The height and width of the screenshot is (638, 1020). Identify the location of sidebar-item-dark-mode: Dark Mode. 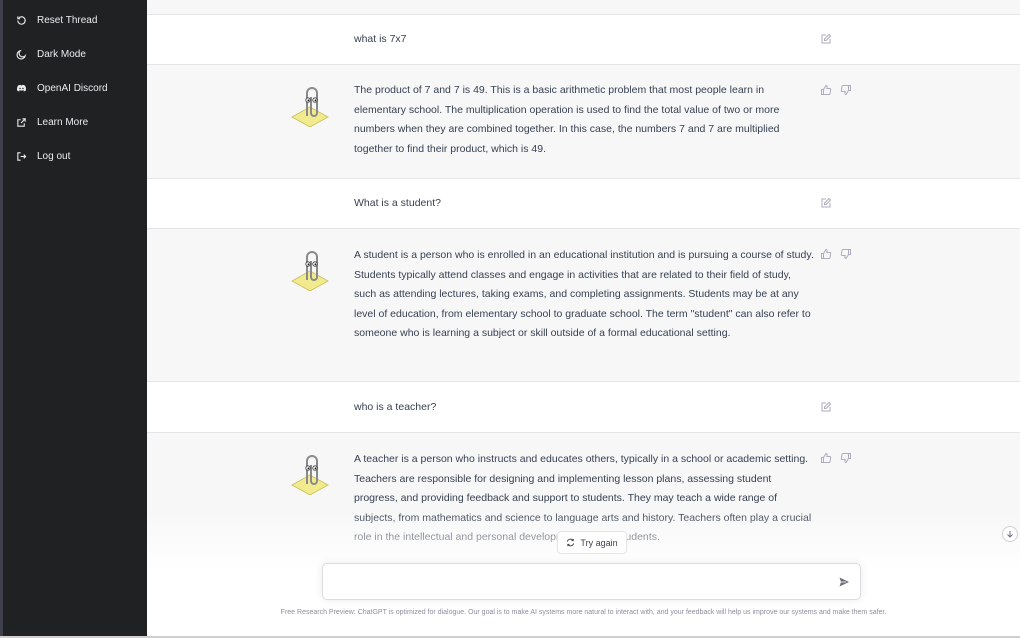
(73, 54).